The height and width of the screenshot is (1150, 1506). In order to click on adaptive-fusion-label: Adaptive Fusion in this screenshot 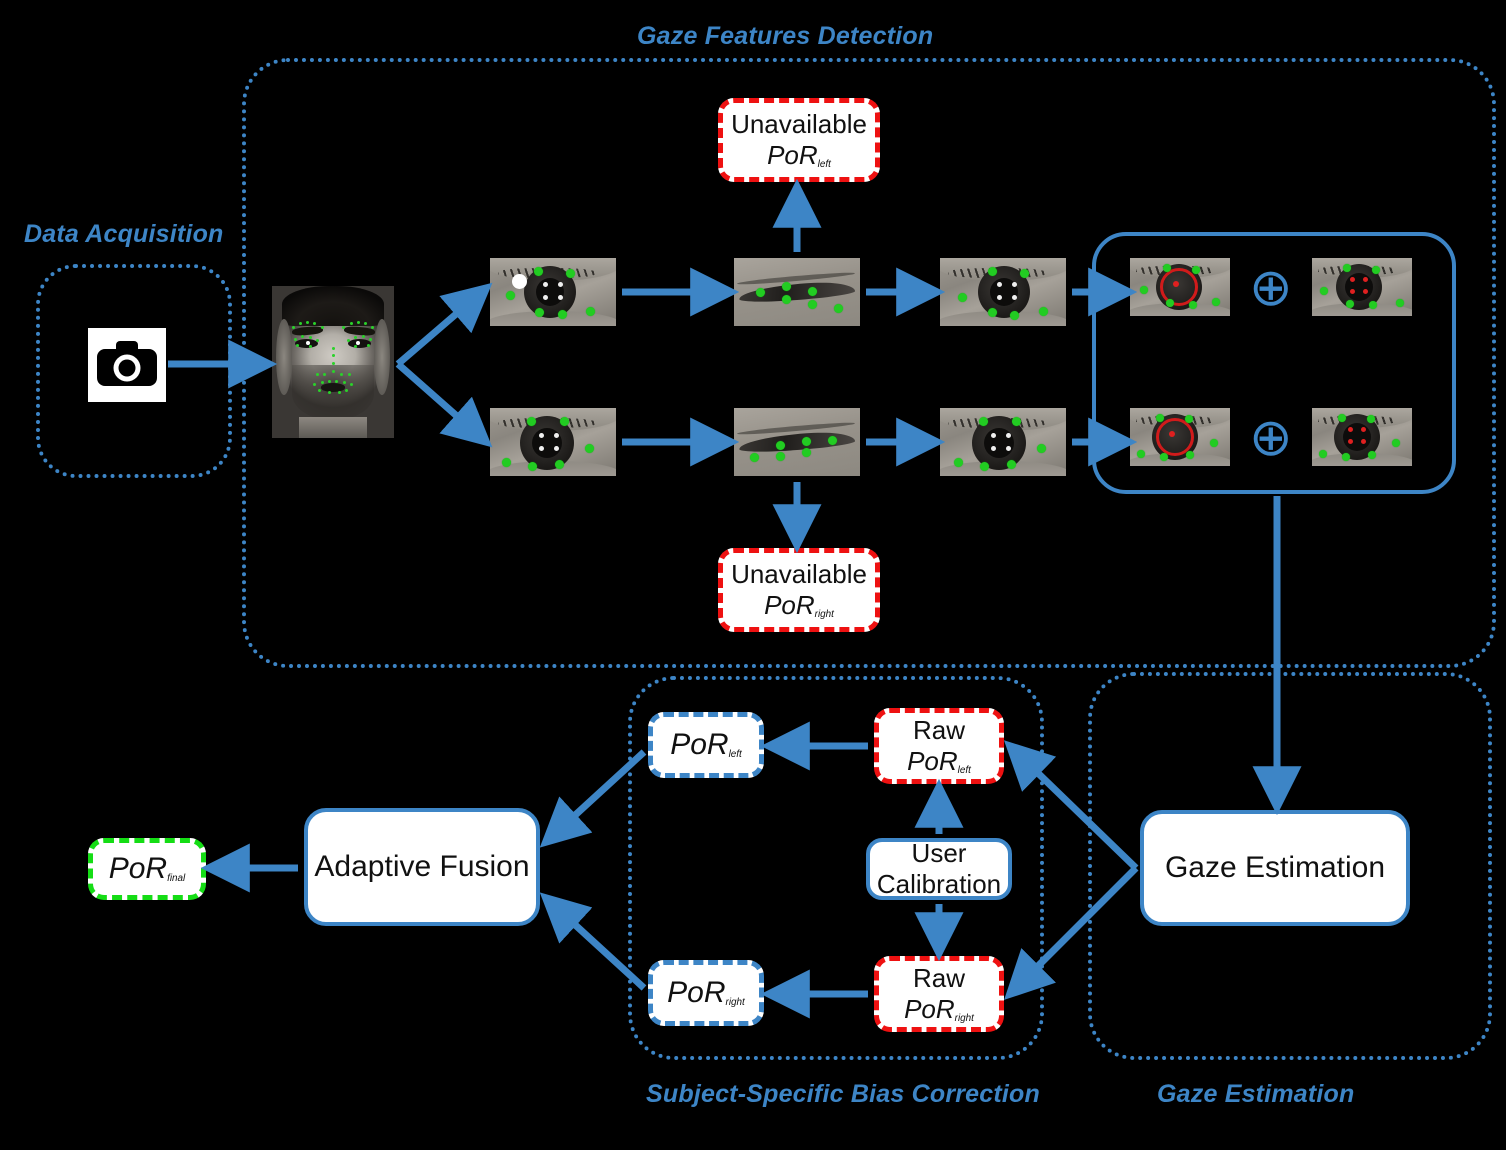, I will do `click(422, 867)`.